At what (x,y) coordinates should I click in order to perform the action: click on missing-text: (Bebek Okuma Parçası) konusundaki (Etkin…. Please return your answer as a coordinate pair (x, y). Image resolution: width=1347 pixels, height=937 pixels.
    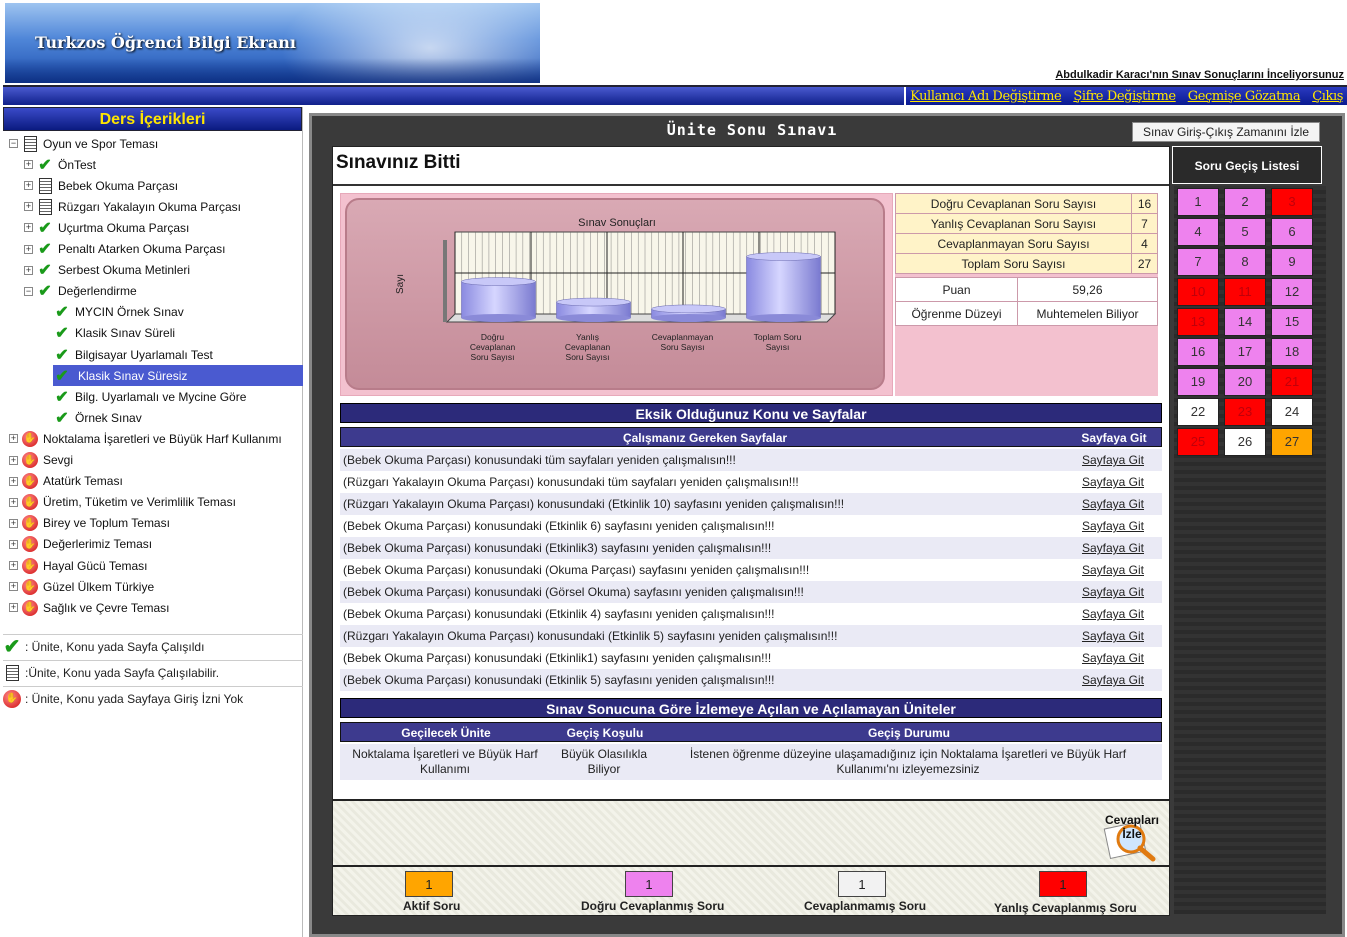
    Looking at the image, I should click on (559, 680).